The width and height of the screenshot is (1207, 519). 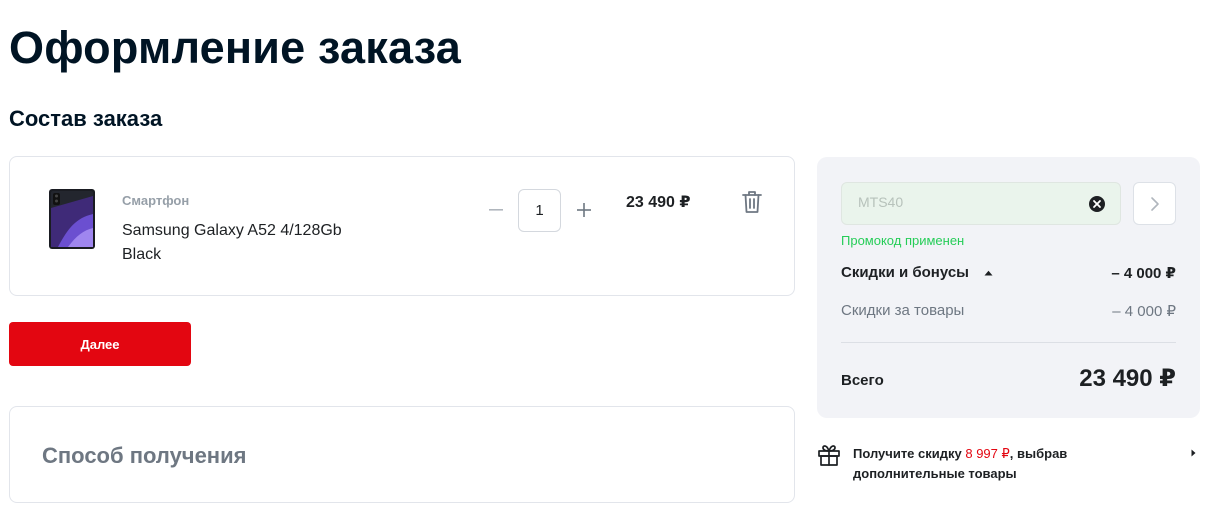 I want to click on promo-code-field, so click(x=981, y=203).